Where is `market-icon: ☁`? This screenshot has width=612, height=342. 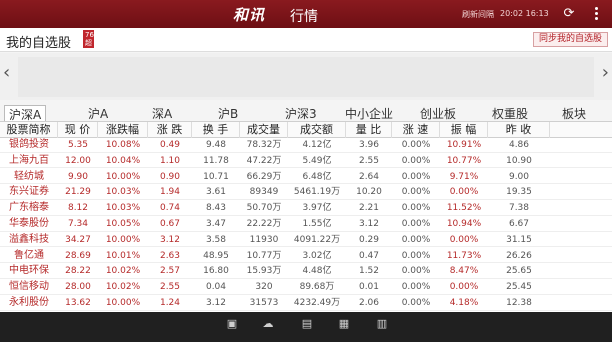 market-icon: ☁ is located at coordinates (268, 324).